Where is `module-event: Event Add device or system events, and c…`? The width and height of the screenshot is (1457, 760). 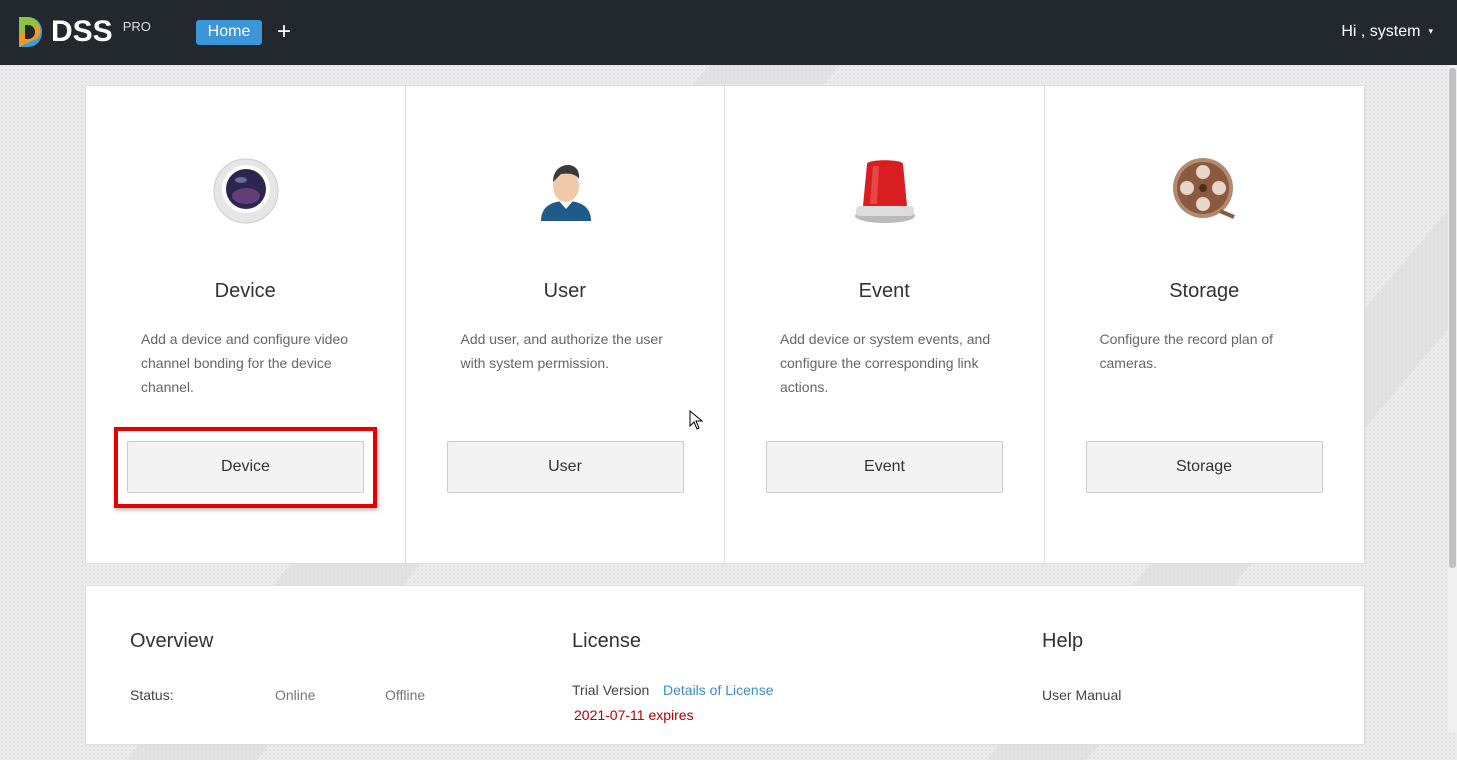 module-event: Event Add device or system events, and c… is located at coordinates (885, 324).